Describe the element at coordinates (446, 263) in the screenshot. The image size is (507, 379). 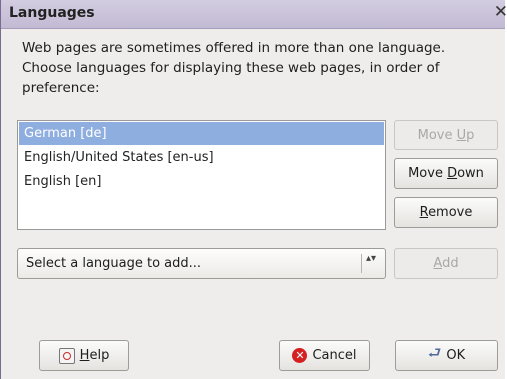
I see `add-button: Add` at that location.